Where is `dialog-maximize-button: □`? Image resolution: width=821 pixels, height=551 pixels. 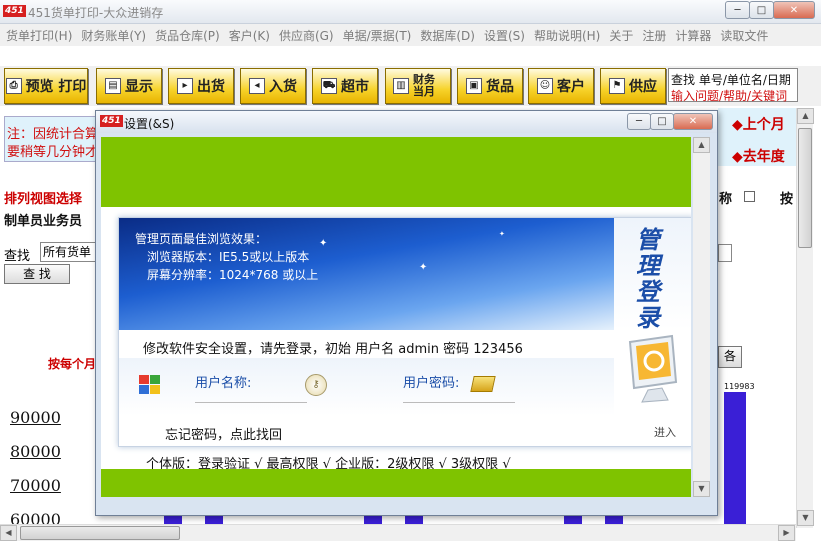
dialog-maximize-button: □ is located at coordinates (662, 121).